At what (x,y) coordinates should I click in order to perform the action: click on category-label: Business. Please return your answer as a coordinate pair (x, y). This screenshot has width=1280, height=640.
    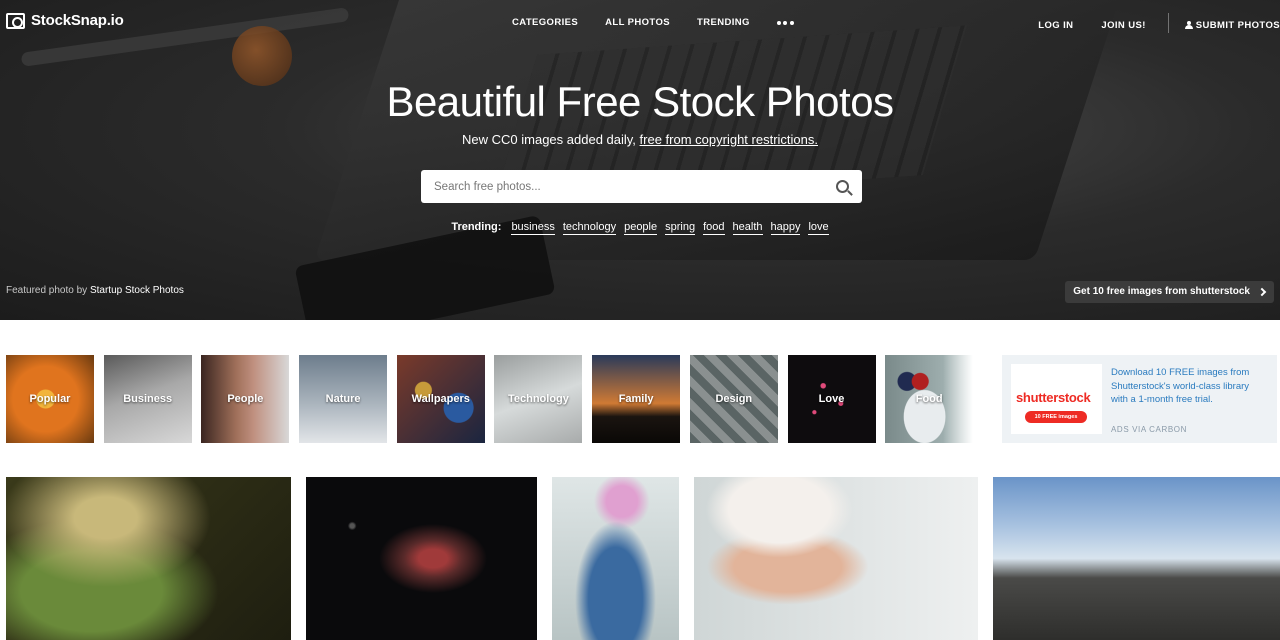
    Looking at the image, I should click on (148, 399).